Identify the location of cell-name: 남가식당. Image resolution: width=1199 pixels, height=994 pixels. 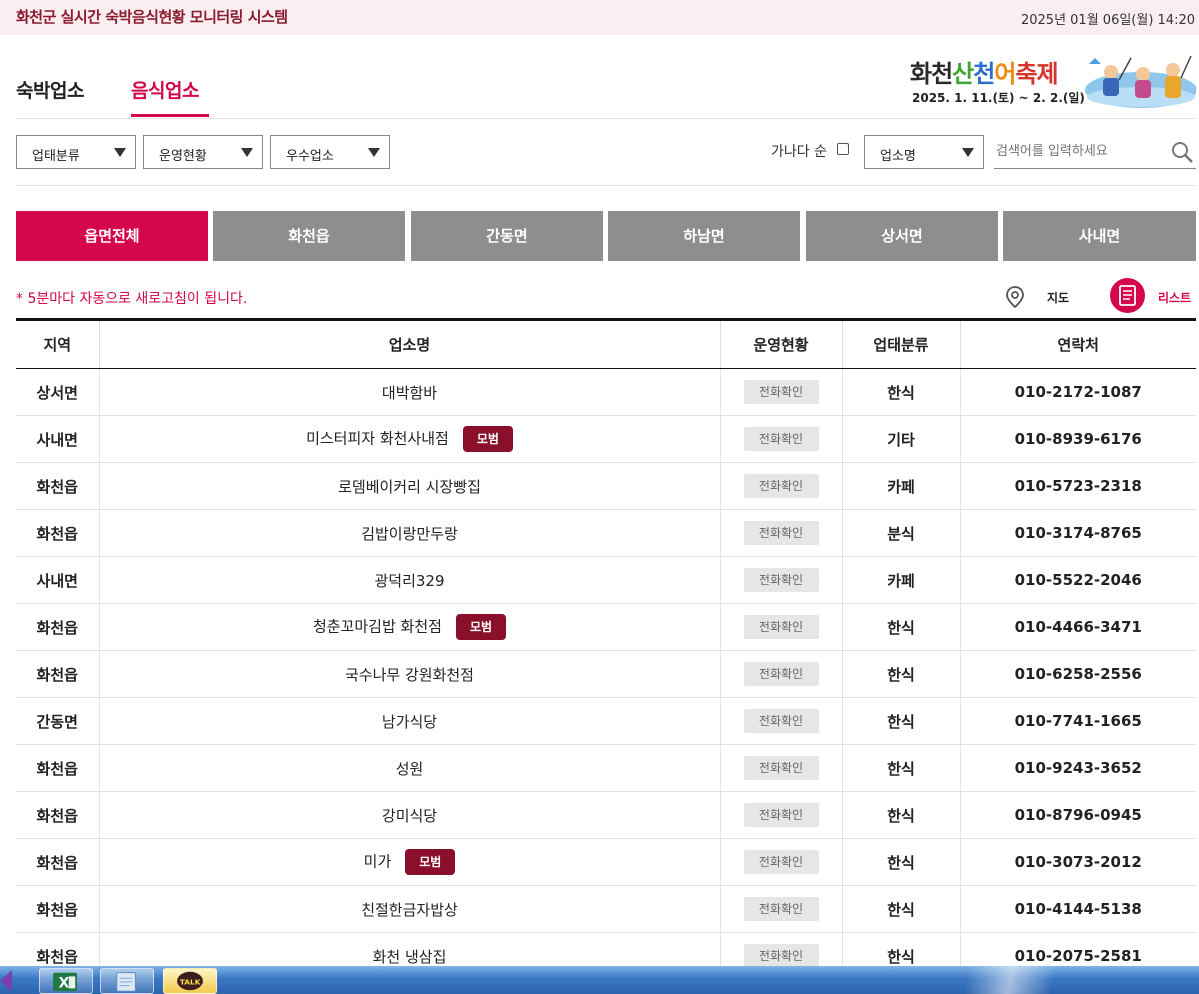
(410, 721).